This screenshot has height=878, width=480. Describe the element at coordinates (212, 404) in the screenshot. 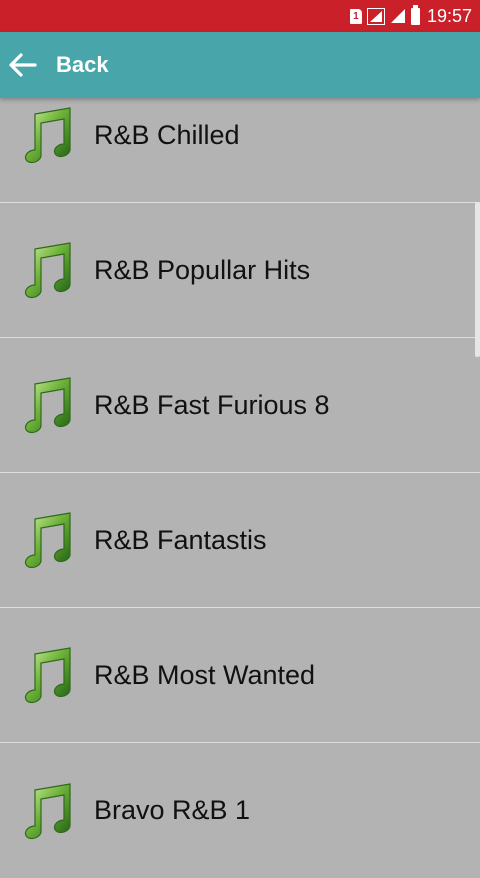

I see `list-item-label: R&B Fast Furious 8` at that location.